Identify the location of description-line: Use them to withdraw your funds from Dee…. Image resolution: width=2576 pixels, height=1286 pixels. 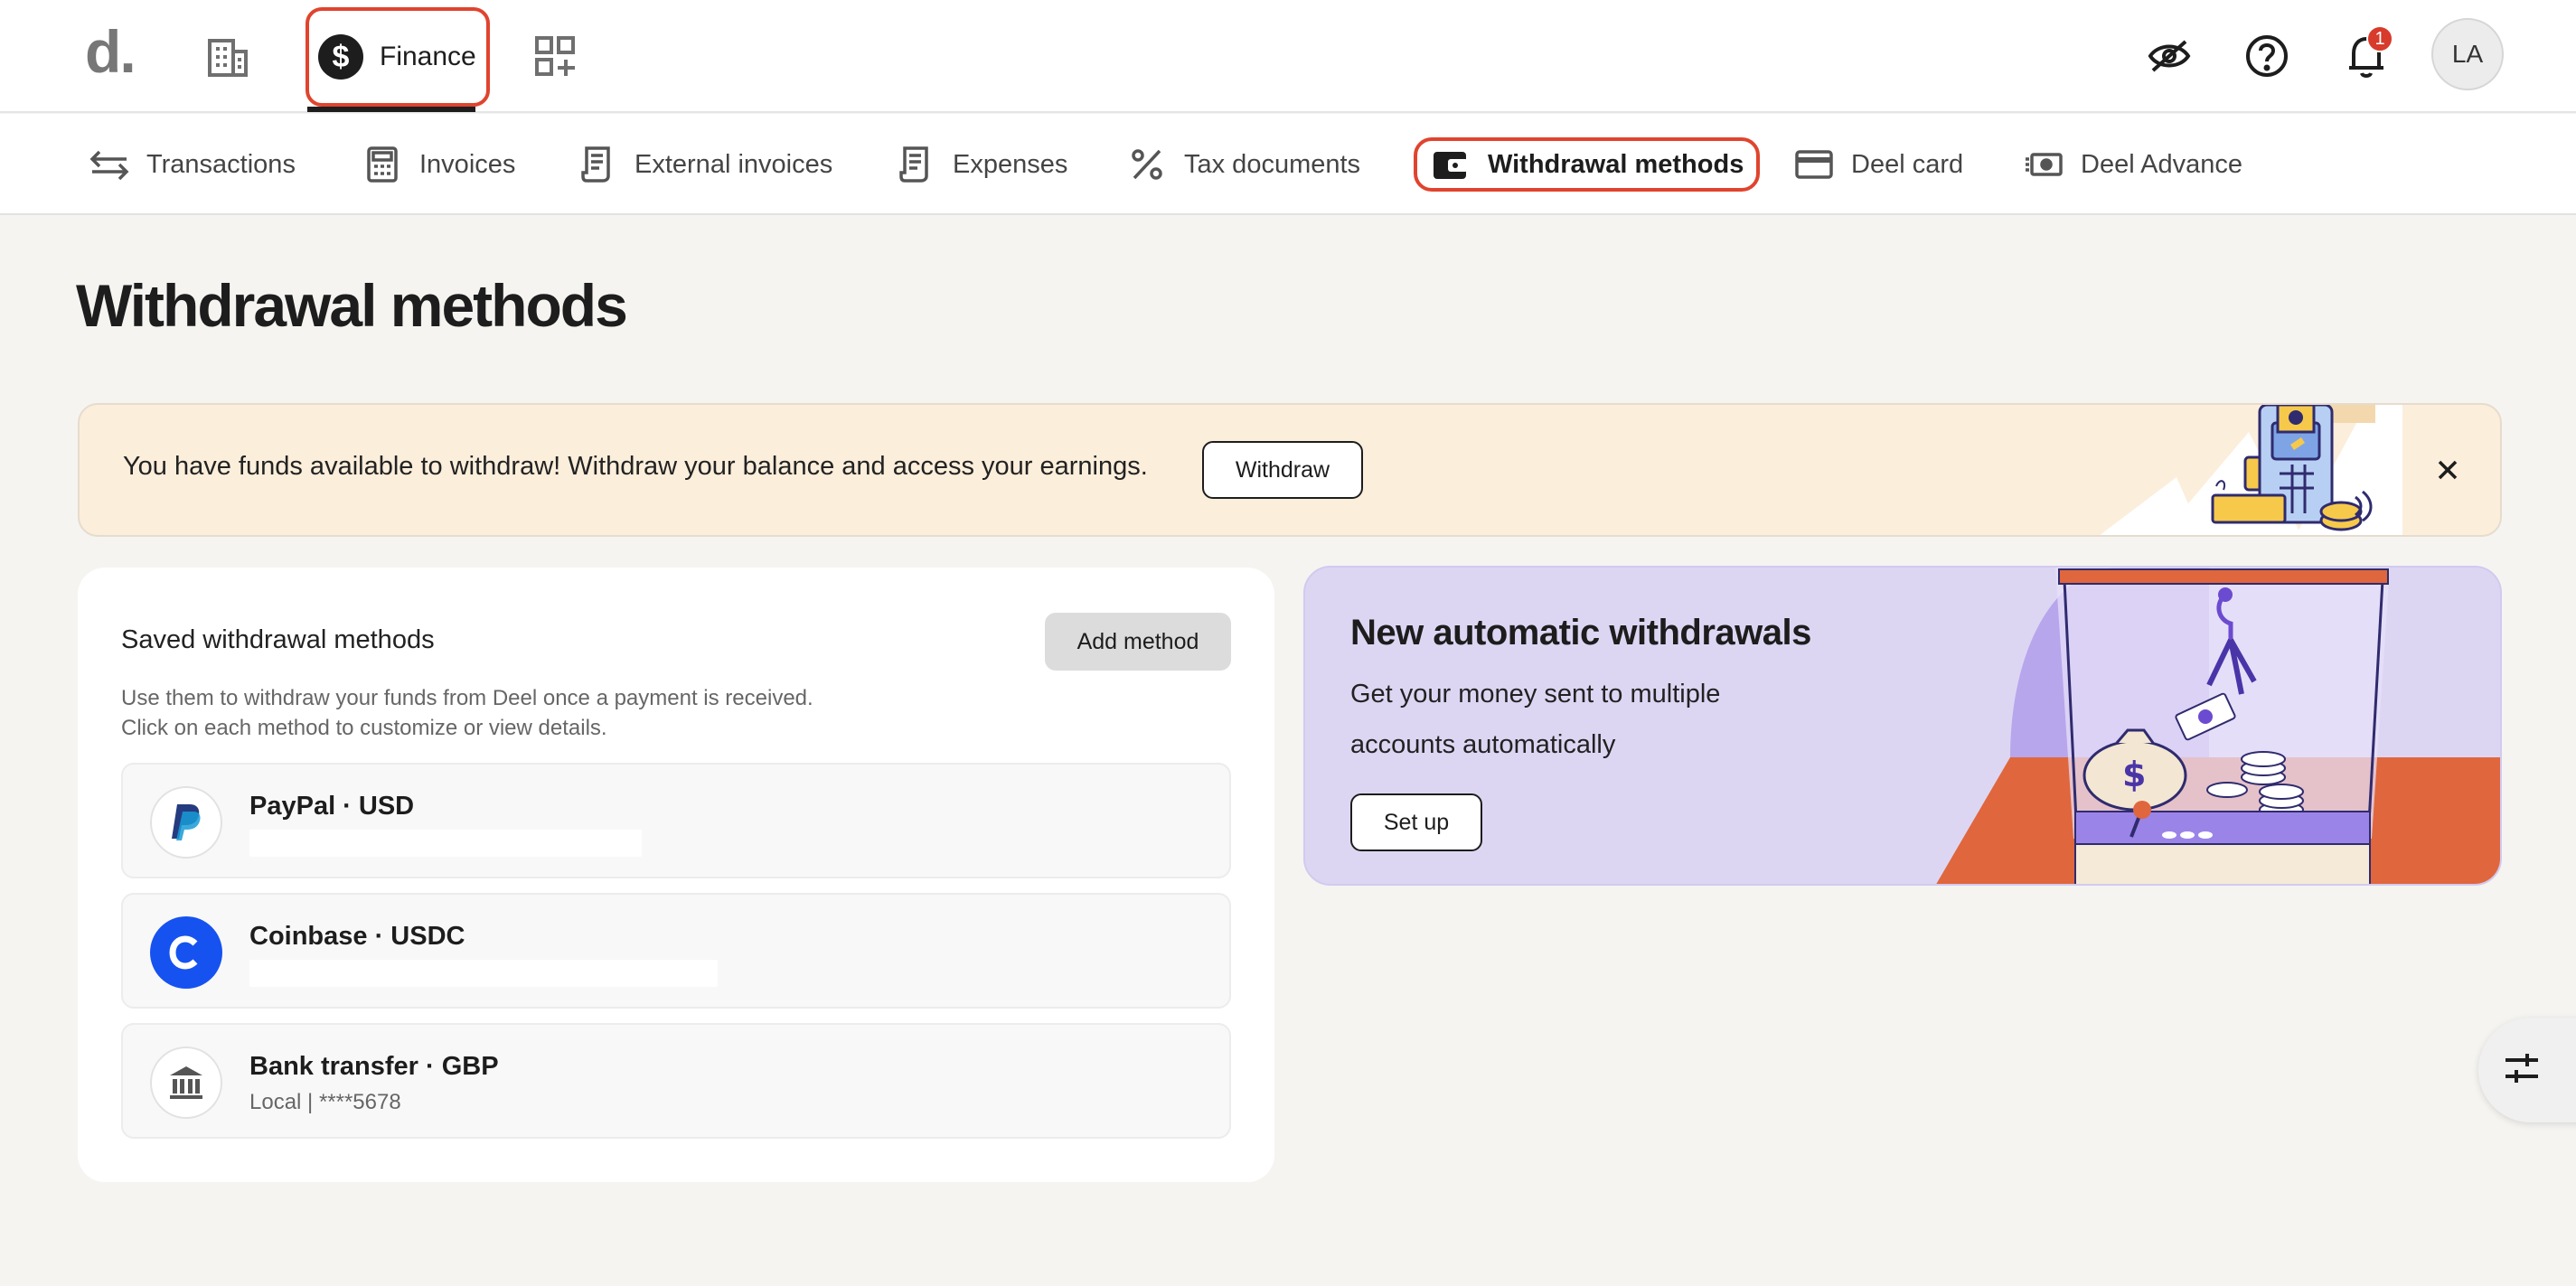
(467, 698).